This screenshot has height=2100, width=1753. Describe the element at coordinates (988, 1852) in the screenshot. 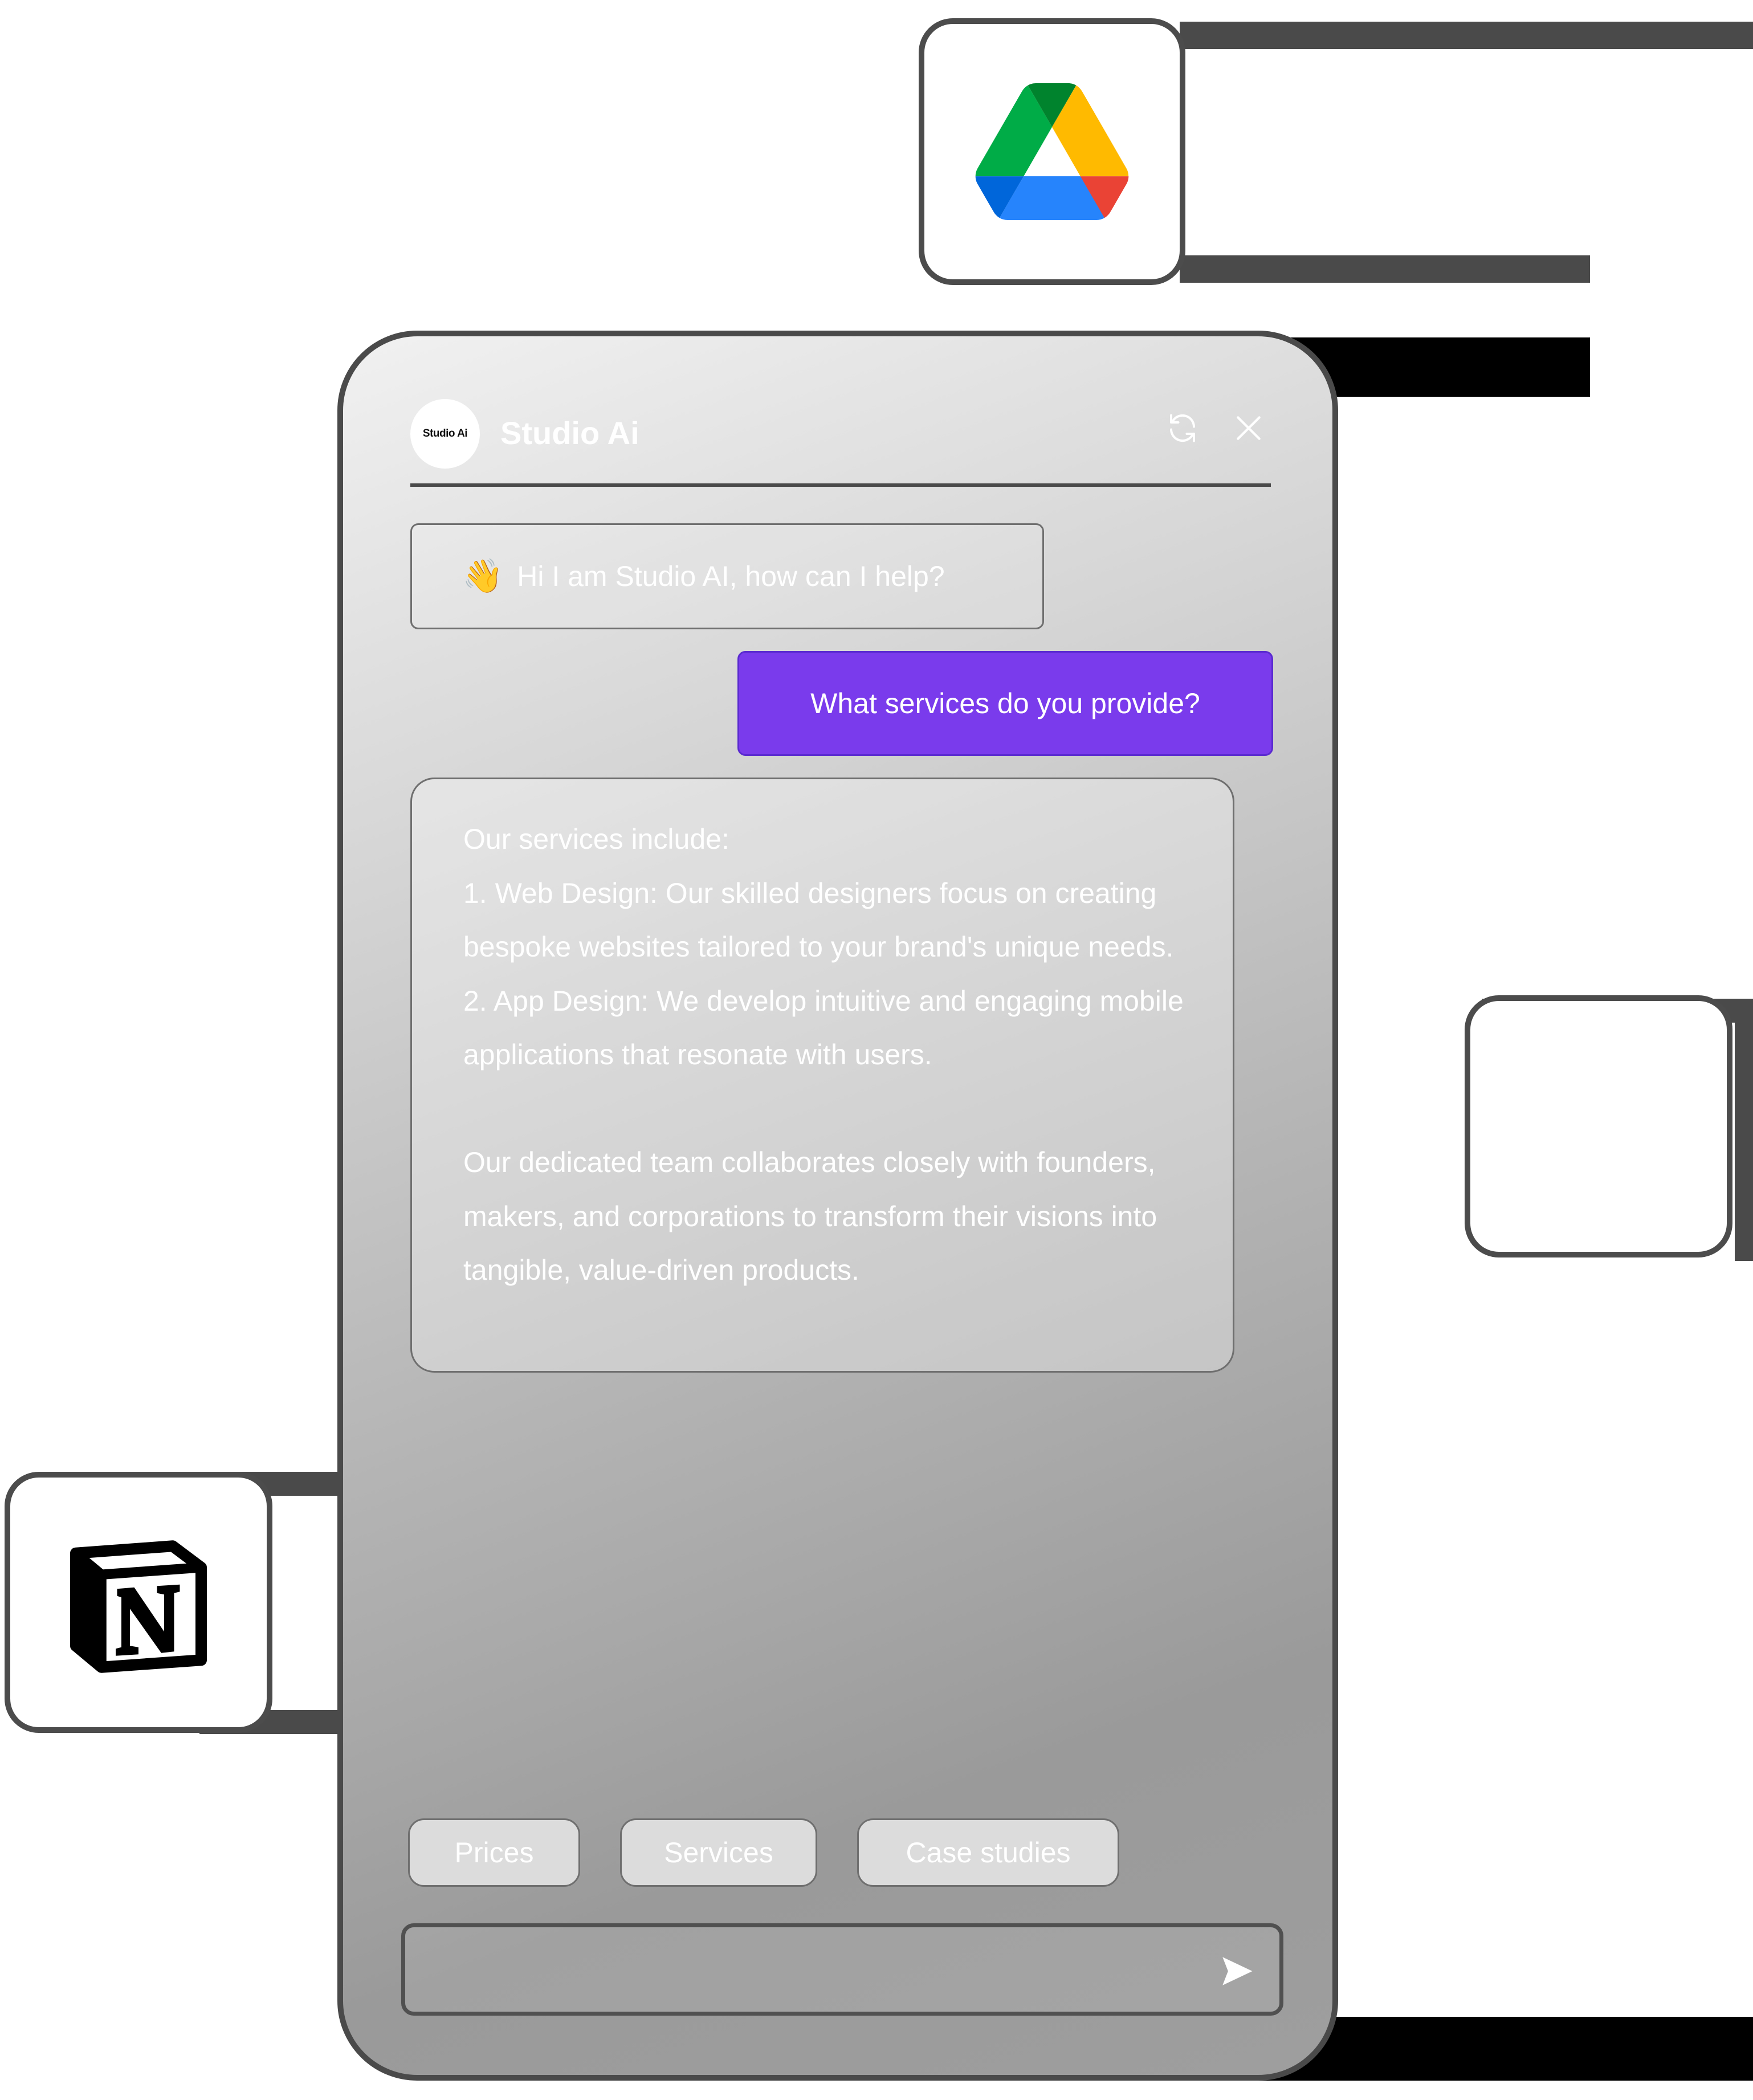

I see `quick-reply-case-studies: Case studies` at that location.